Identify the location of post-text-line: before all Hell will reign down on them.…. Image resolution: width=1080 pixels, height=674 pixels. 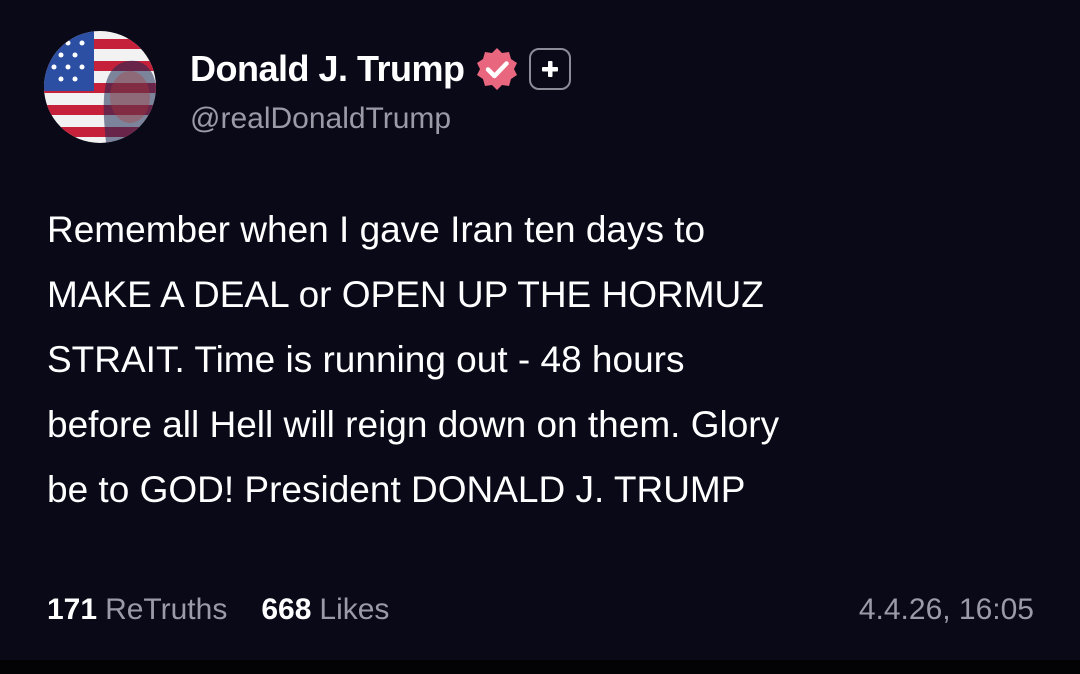
(413, 424).